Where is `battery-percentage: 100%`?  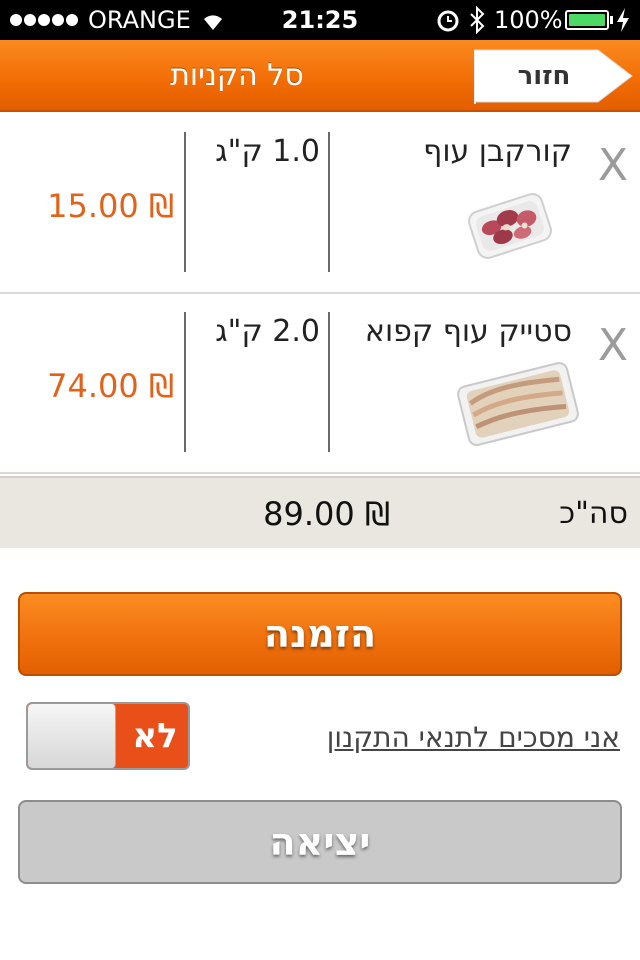
battery-percentage: 100% is located at coordinates (528, 20).